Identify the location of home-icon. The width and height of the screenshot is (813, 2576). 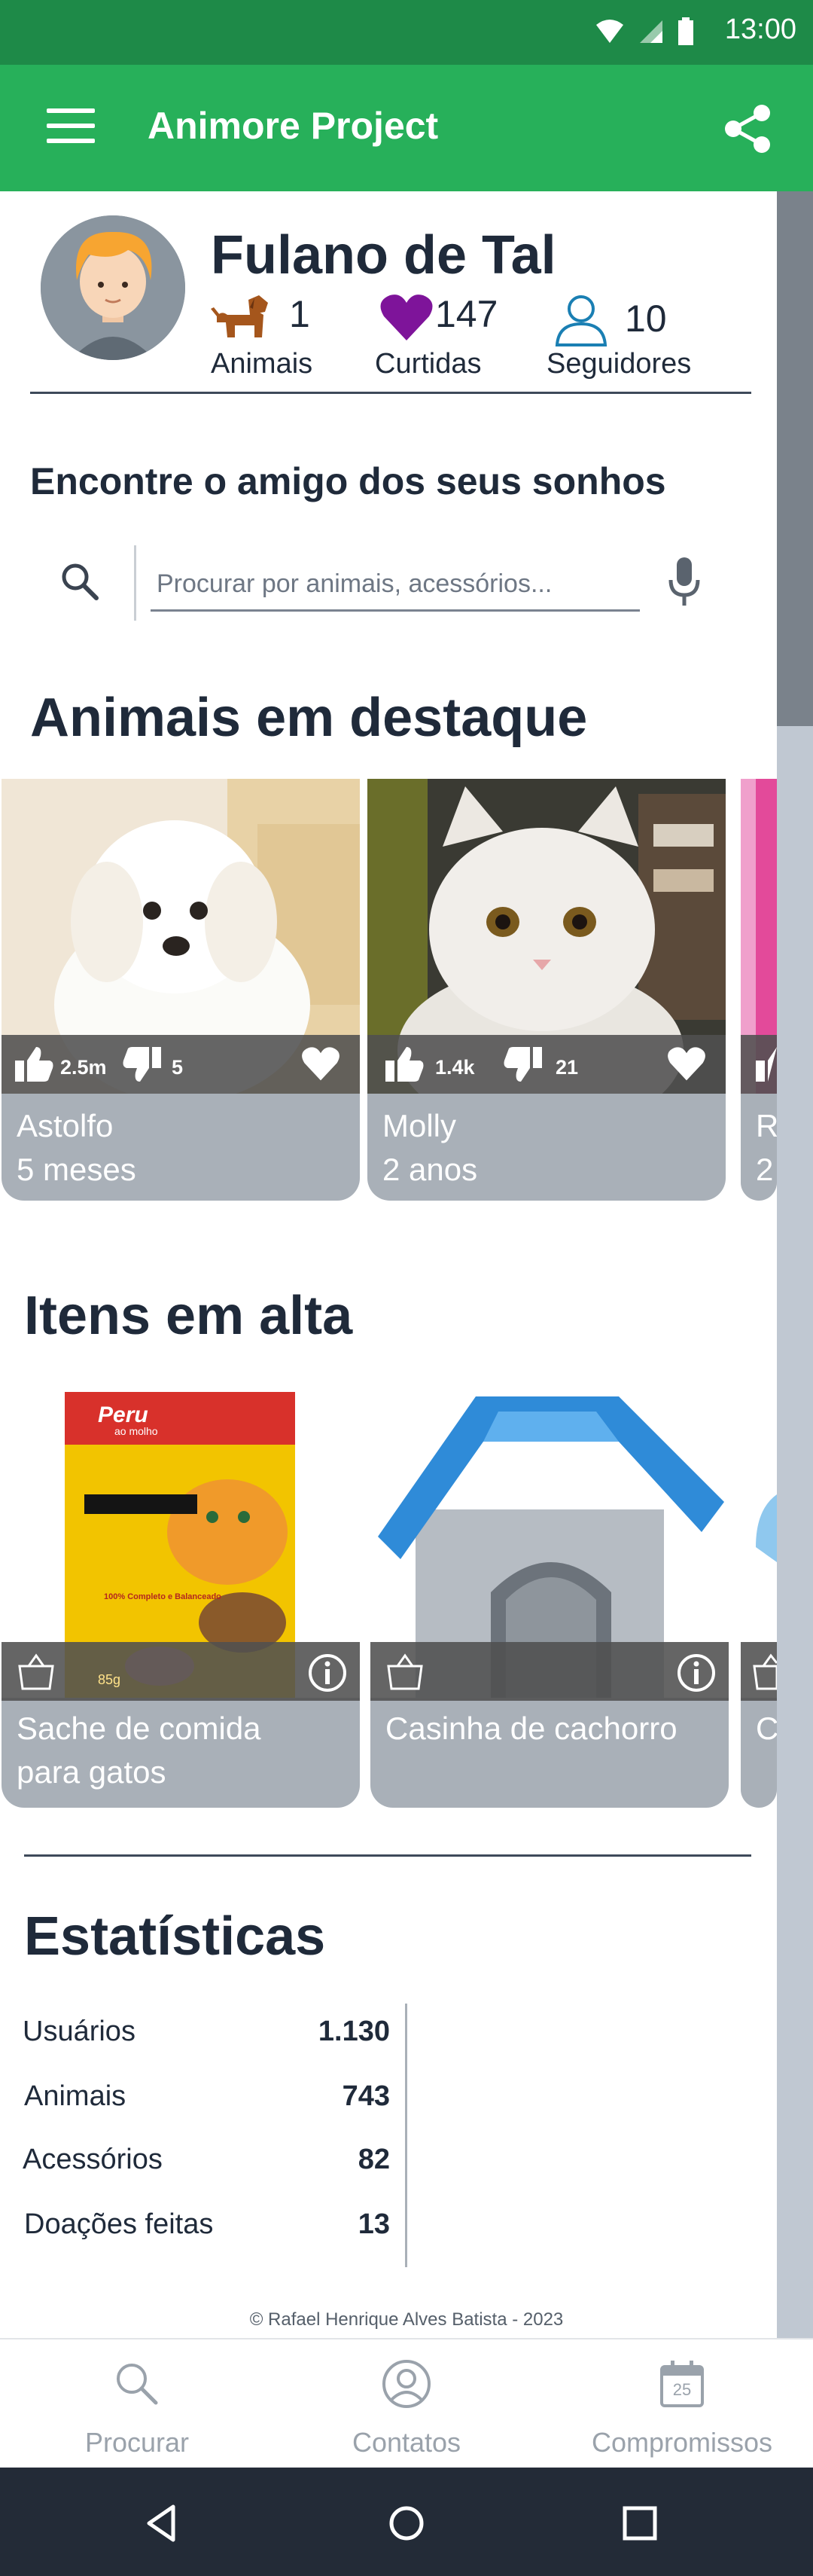
(406, 2524).